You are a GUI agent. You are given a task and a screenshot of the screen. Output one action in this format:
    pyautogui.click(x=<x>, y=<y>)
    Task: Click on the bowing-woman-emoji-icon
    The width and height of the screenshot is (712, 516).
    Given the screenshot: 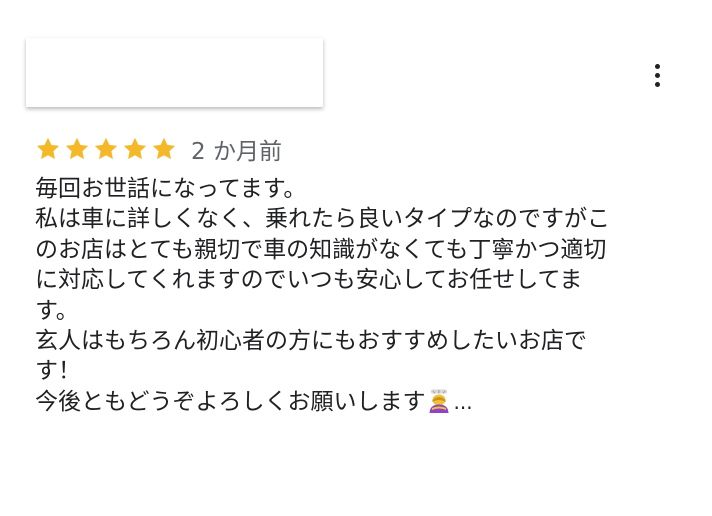 What is the action you would take?
    pyautogui.click(x=439, y=401)
    